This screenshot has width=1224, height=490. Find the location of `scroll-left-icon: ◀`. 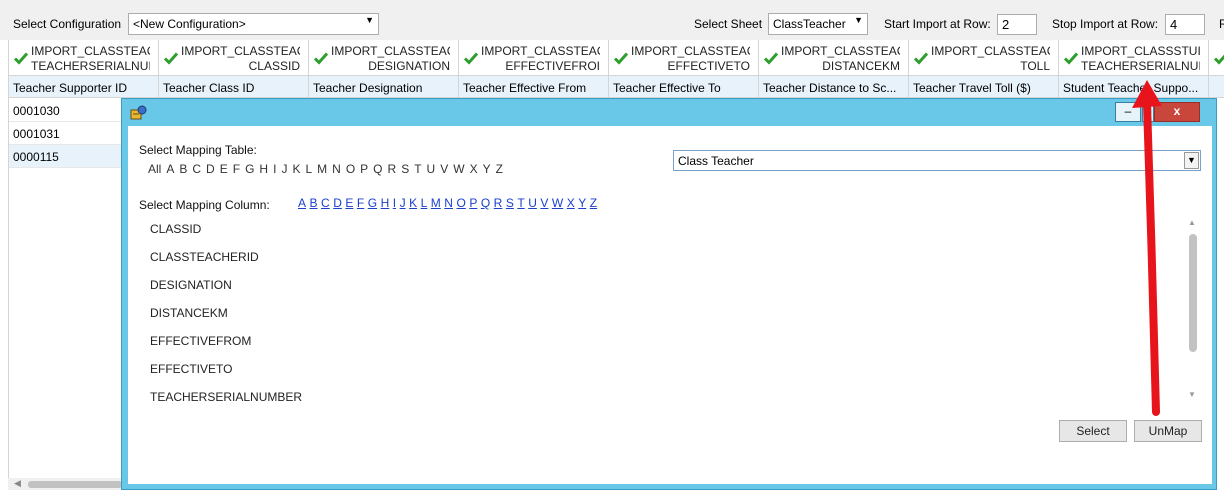

scroll-left-icon: ◀ is located at coordinates (17, 483).